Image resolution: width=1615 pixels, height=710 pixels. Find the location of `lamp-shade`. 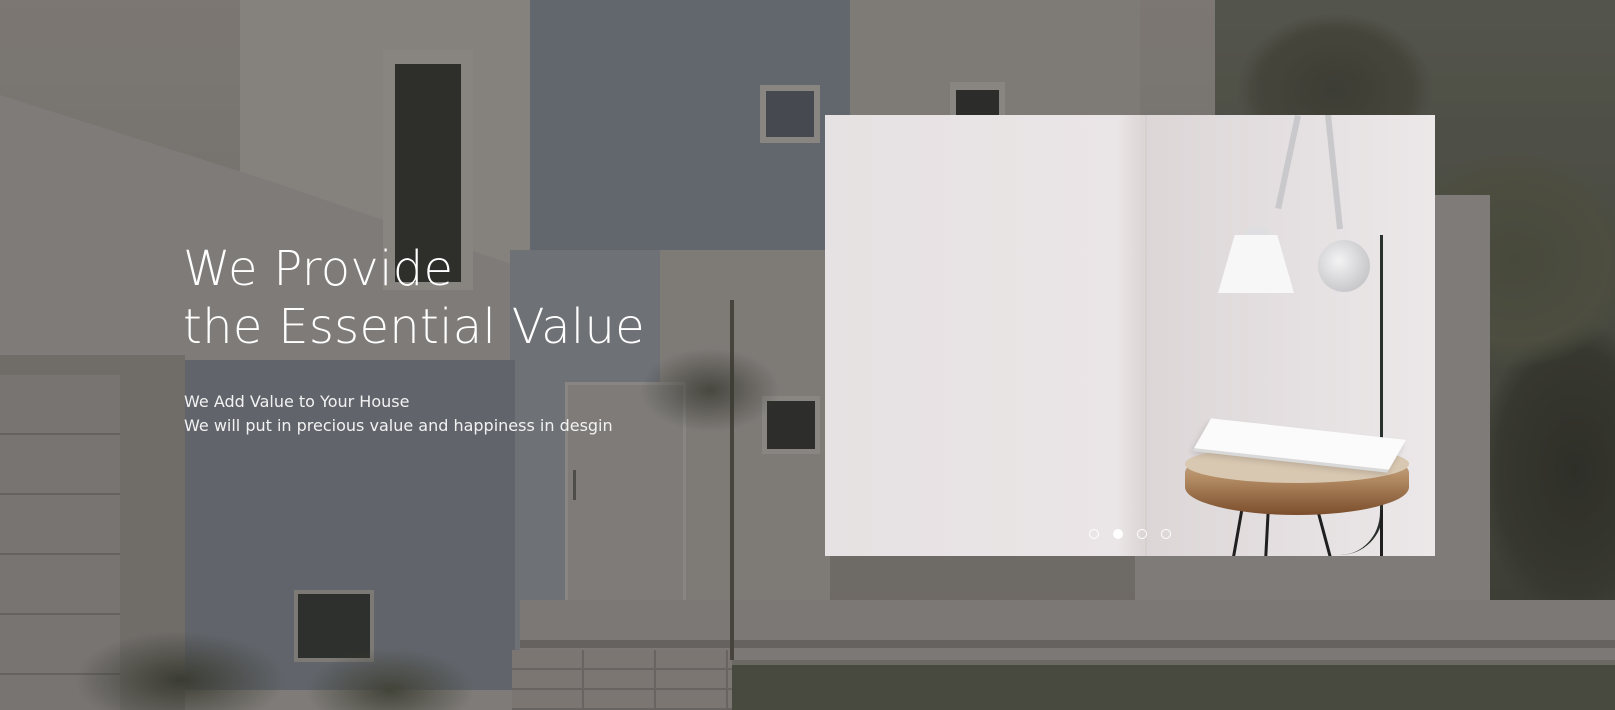

lamp-shade is located at coordinates (1256, 264).